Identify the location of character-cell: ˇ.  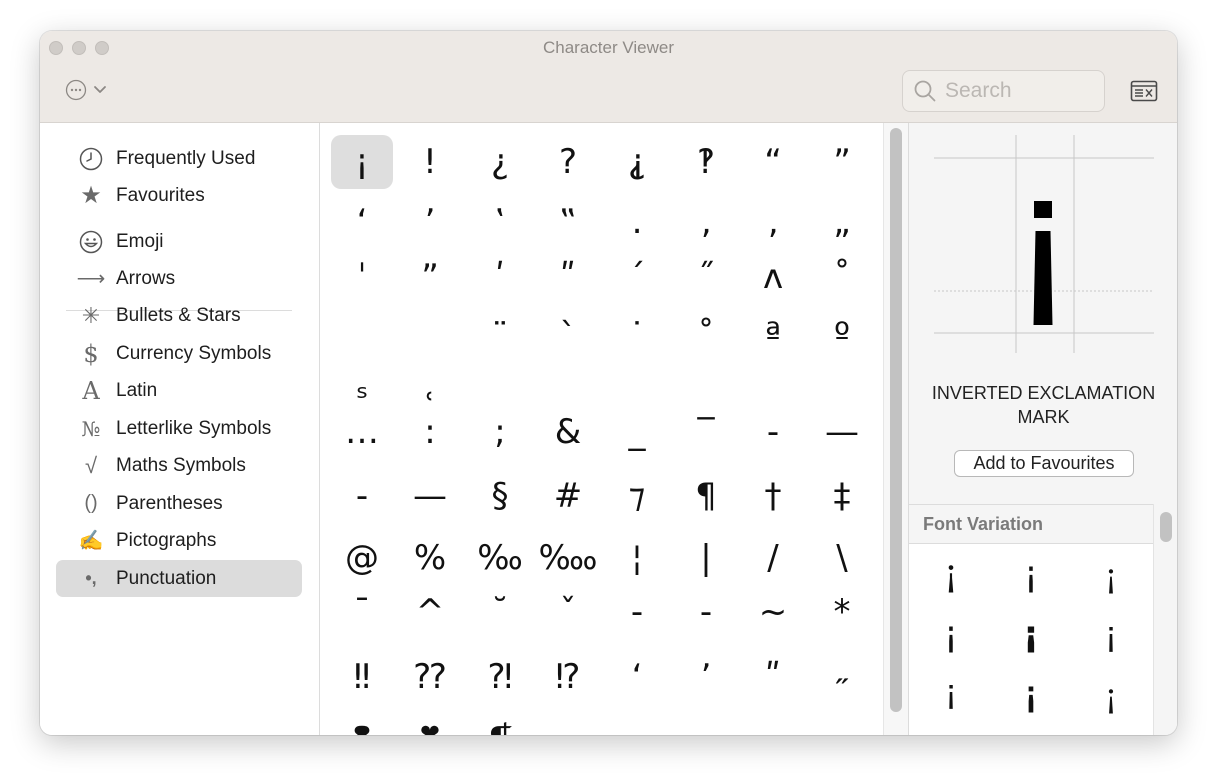
(568, 612).